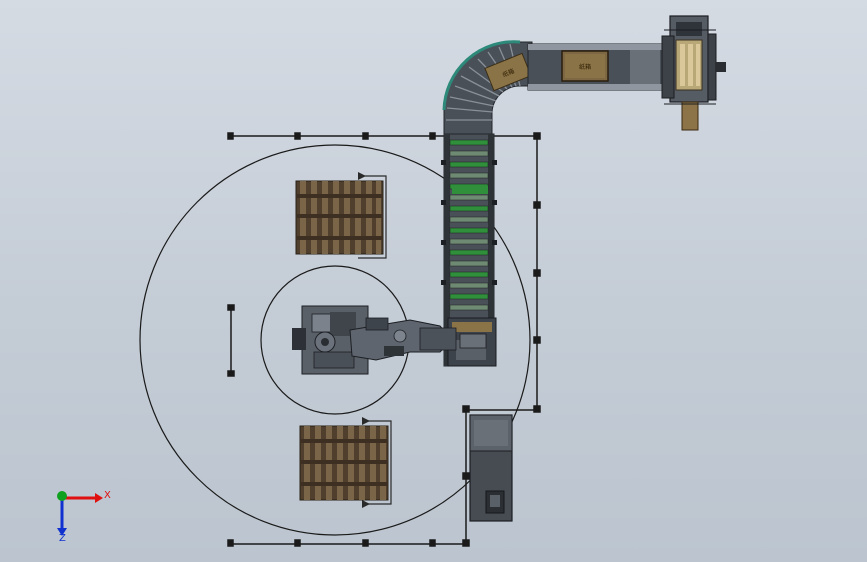  Describe the element at coordinates (345, 462) in the screenshot. I see `pallet-bottom` at that location.